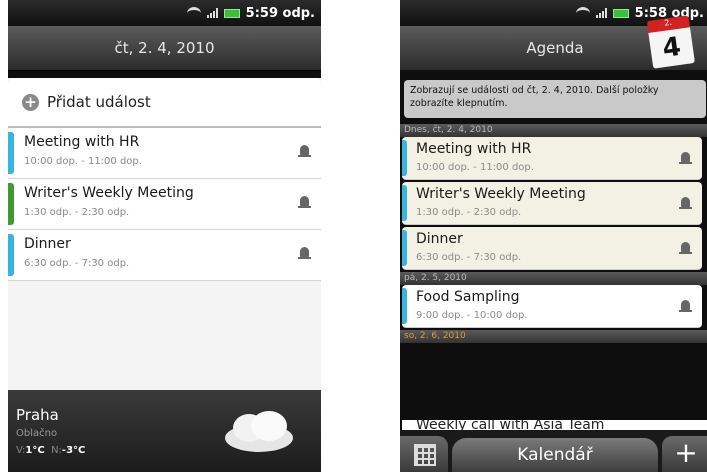  I want to click on calendar-date-icon: 2. 4, so click(671, 42).